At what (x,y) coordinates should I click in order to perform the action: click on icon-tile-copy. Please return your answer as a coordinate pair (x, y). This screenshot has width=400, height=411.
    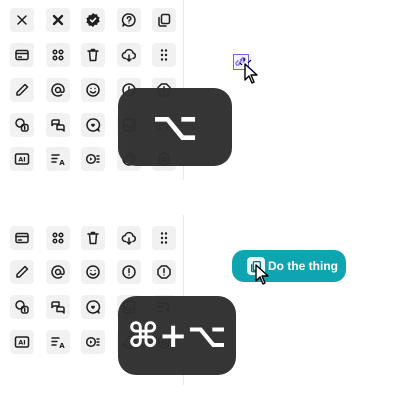
    Looking at the image, I should click on (164, 20).